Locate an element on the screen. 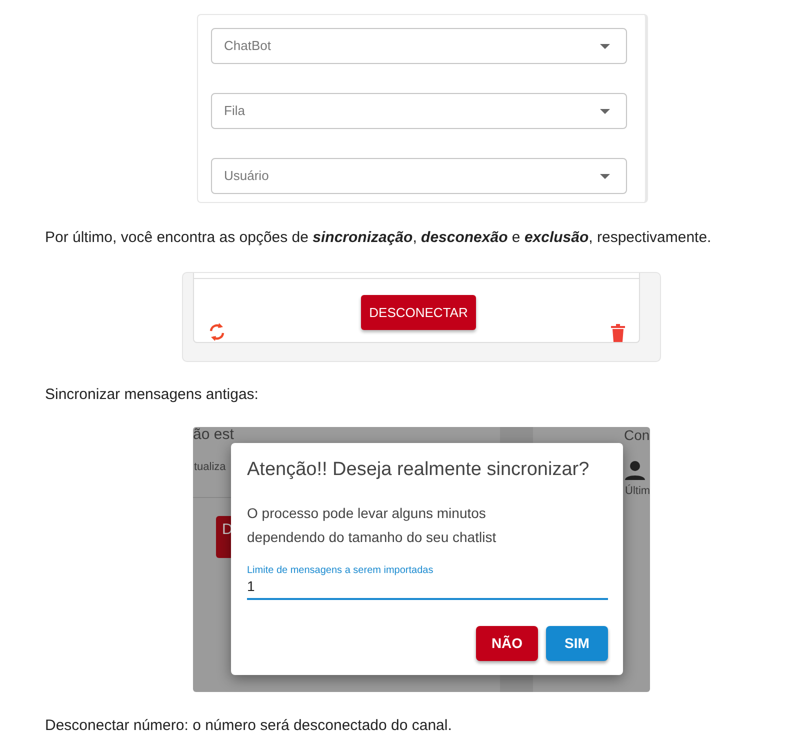 Image resolution: width=800 pixels, height=740 pixels. select-field: Fila is located at coordinates (419, 111).